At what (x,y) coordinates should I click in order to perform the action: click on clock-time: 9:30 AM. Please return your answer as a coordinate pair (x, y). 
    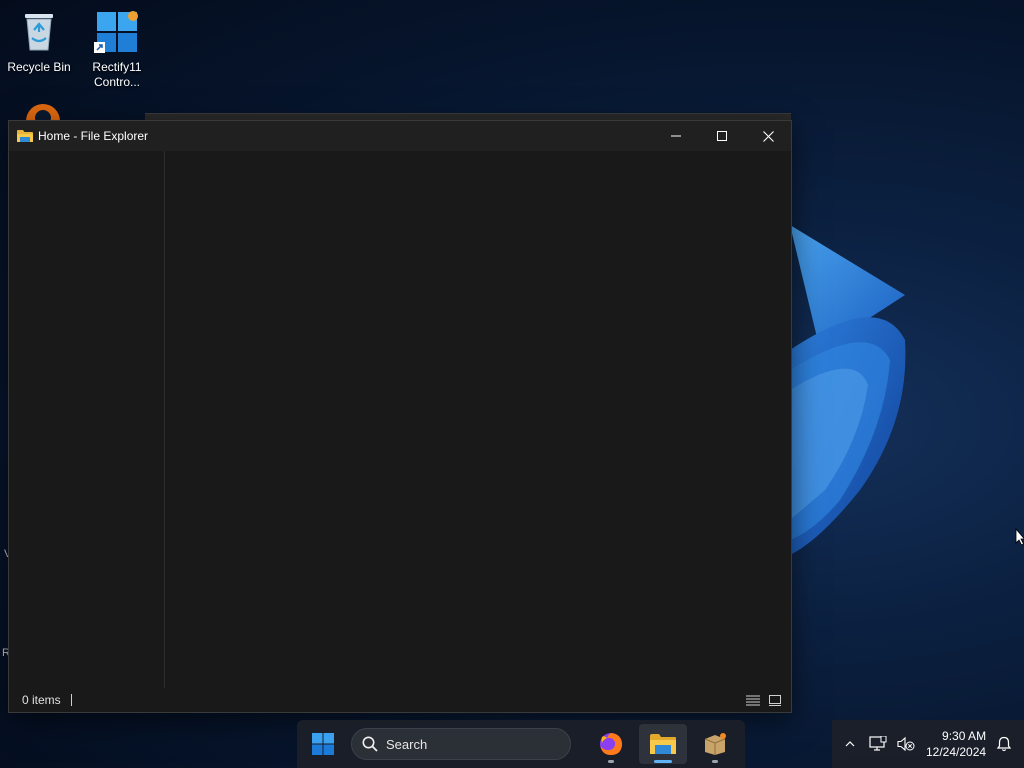
    Looking at the image, I should click on (964, 736).